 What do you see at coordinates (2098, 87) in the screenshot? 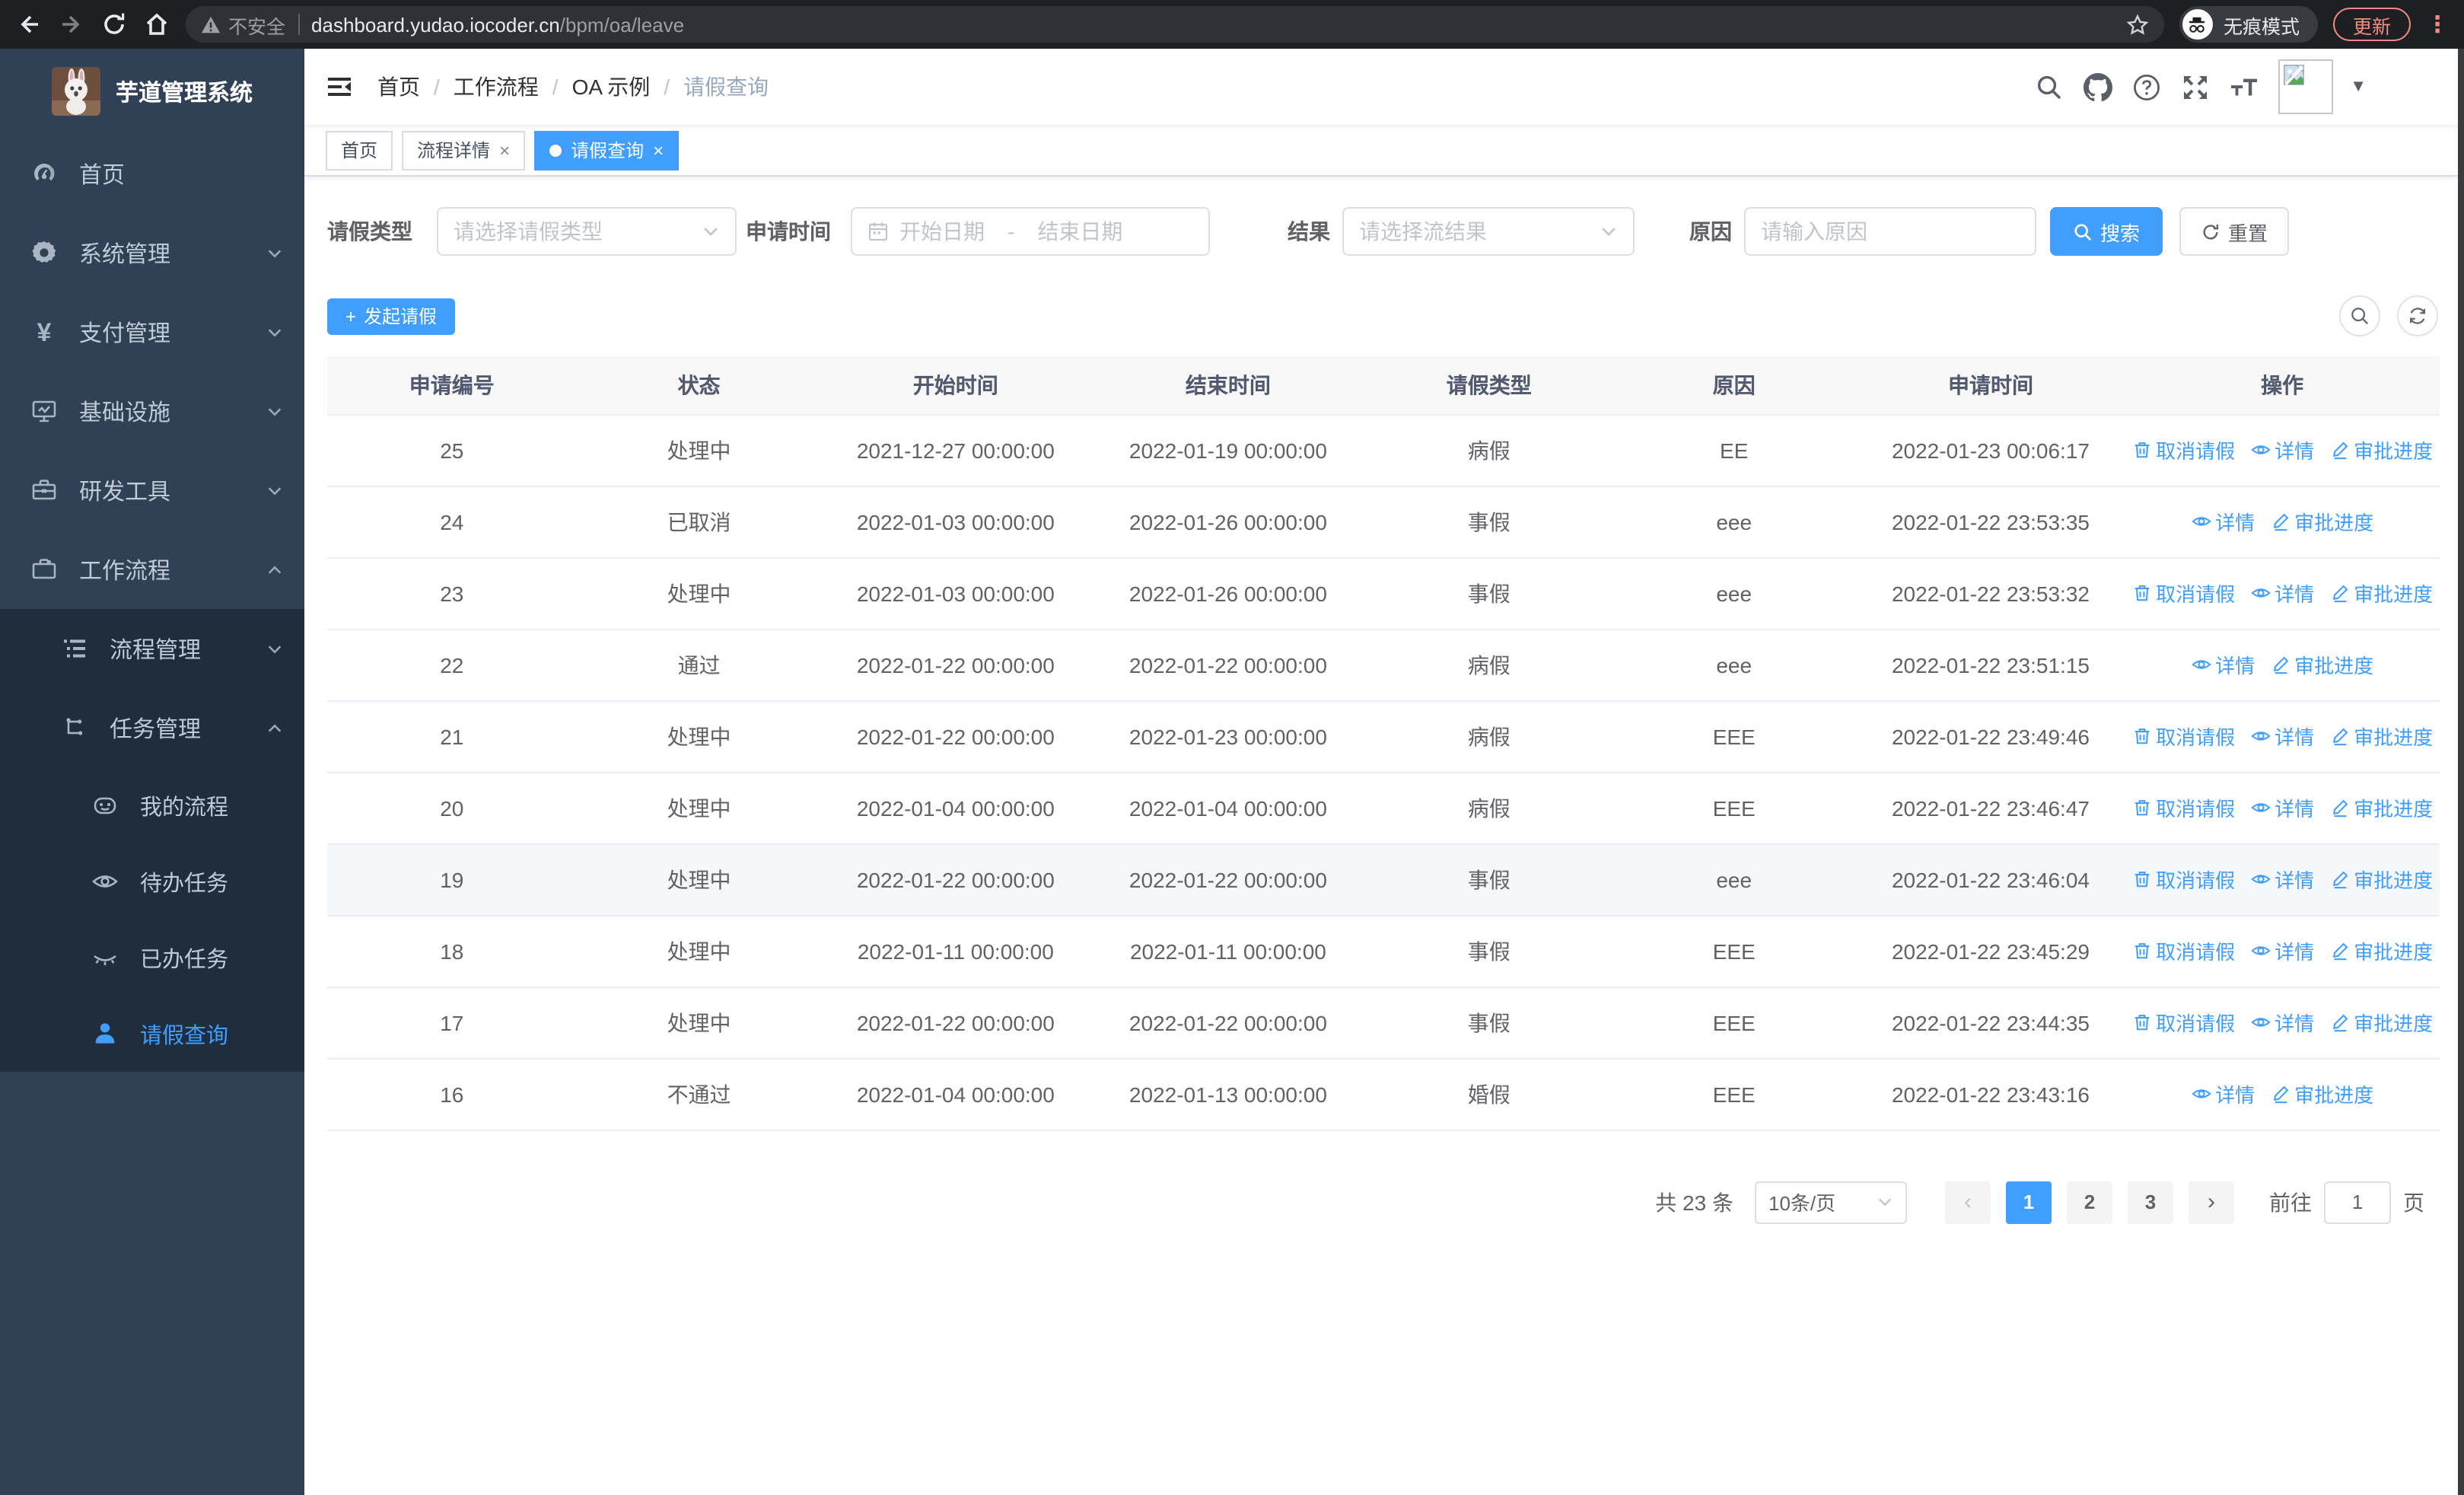
I see `github-icon` at bounding box center [2098, 87].